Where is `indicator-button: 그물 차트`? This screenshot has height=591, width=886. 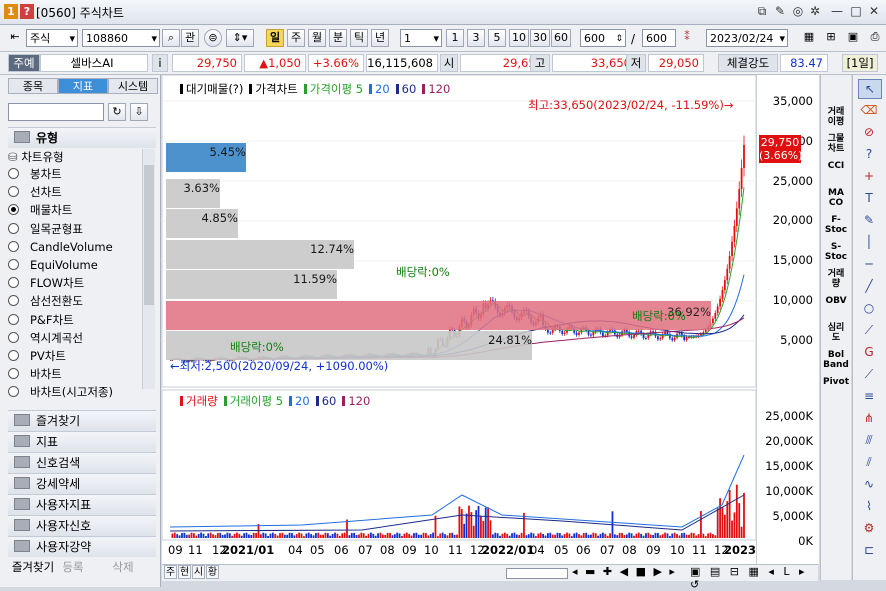
indicator-button: 그물 차트 is located at coordinates (836, 144).